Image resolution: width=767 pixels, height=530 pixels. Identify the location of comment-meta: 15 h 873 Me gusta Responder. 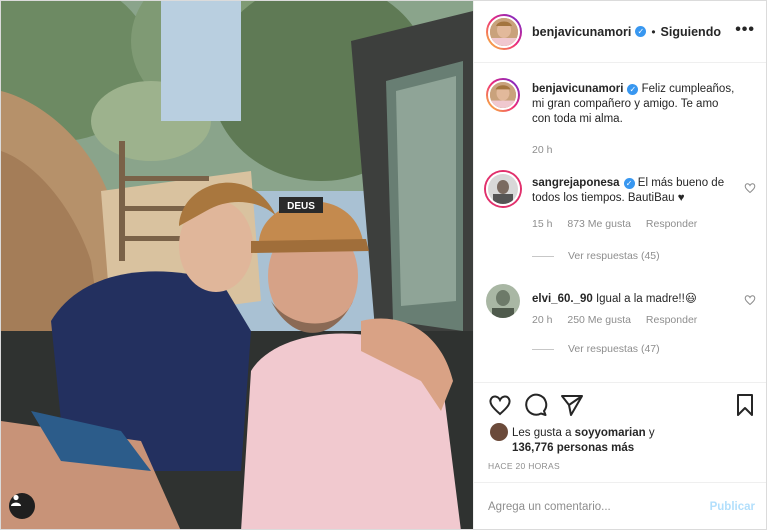
(620, 224).